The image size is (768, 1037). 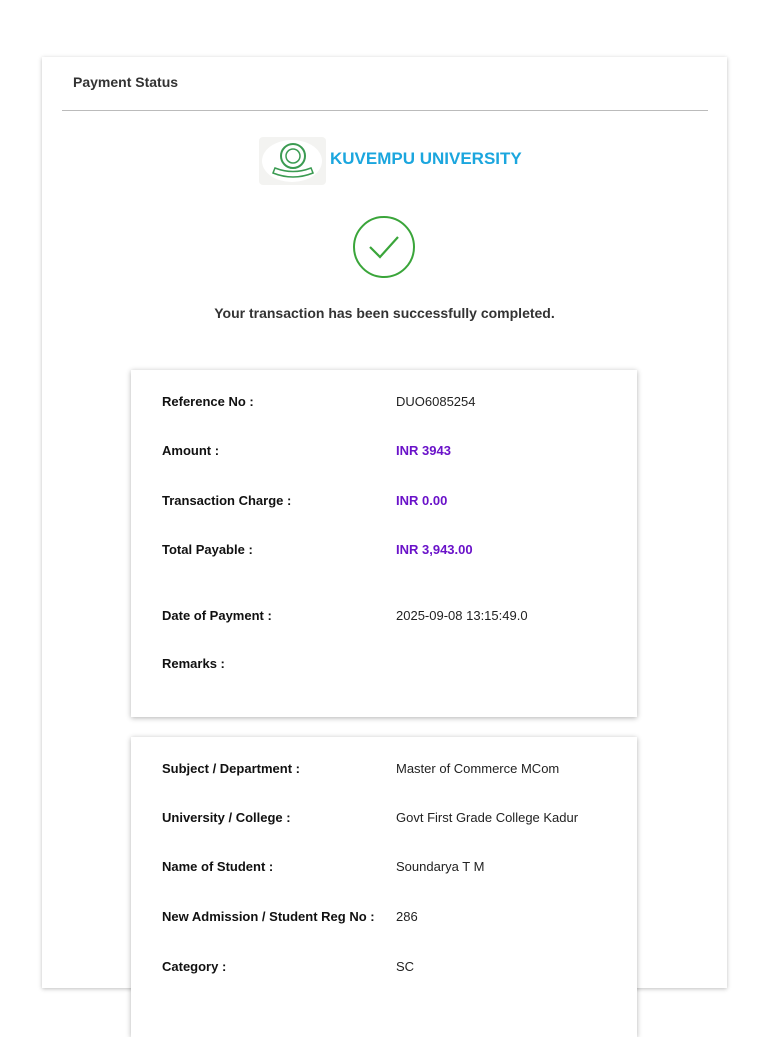 What do you see at coordinates (405, 966) in the screenshot?
I see `detail-value: SC` at bounding box center [405, 966].